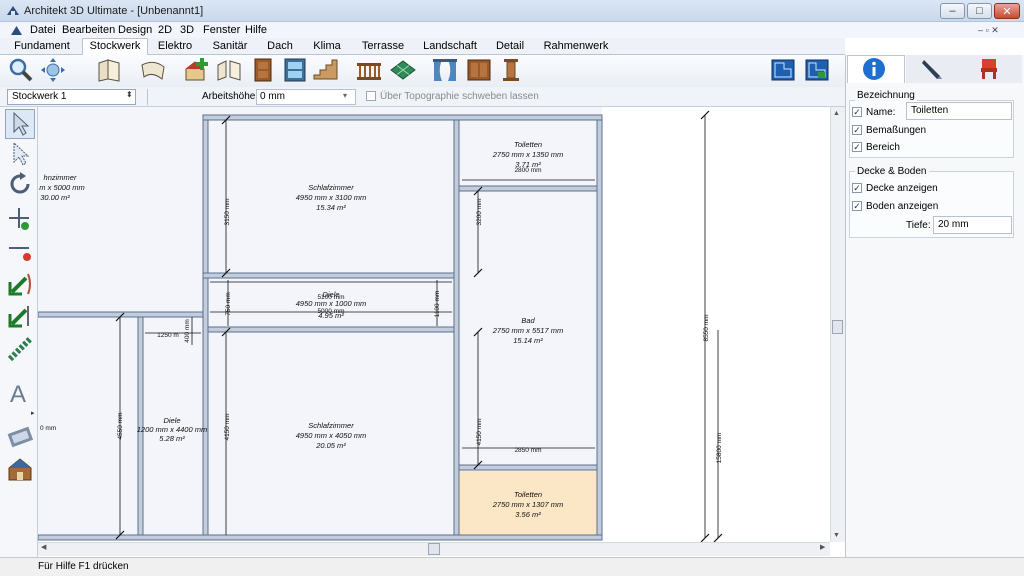 The image size is (1024, 576). Describe the element at coordinates (20, 184) in the screenshot. I see `rotate-icon` at that location.